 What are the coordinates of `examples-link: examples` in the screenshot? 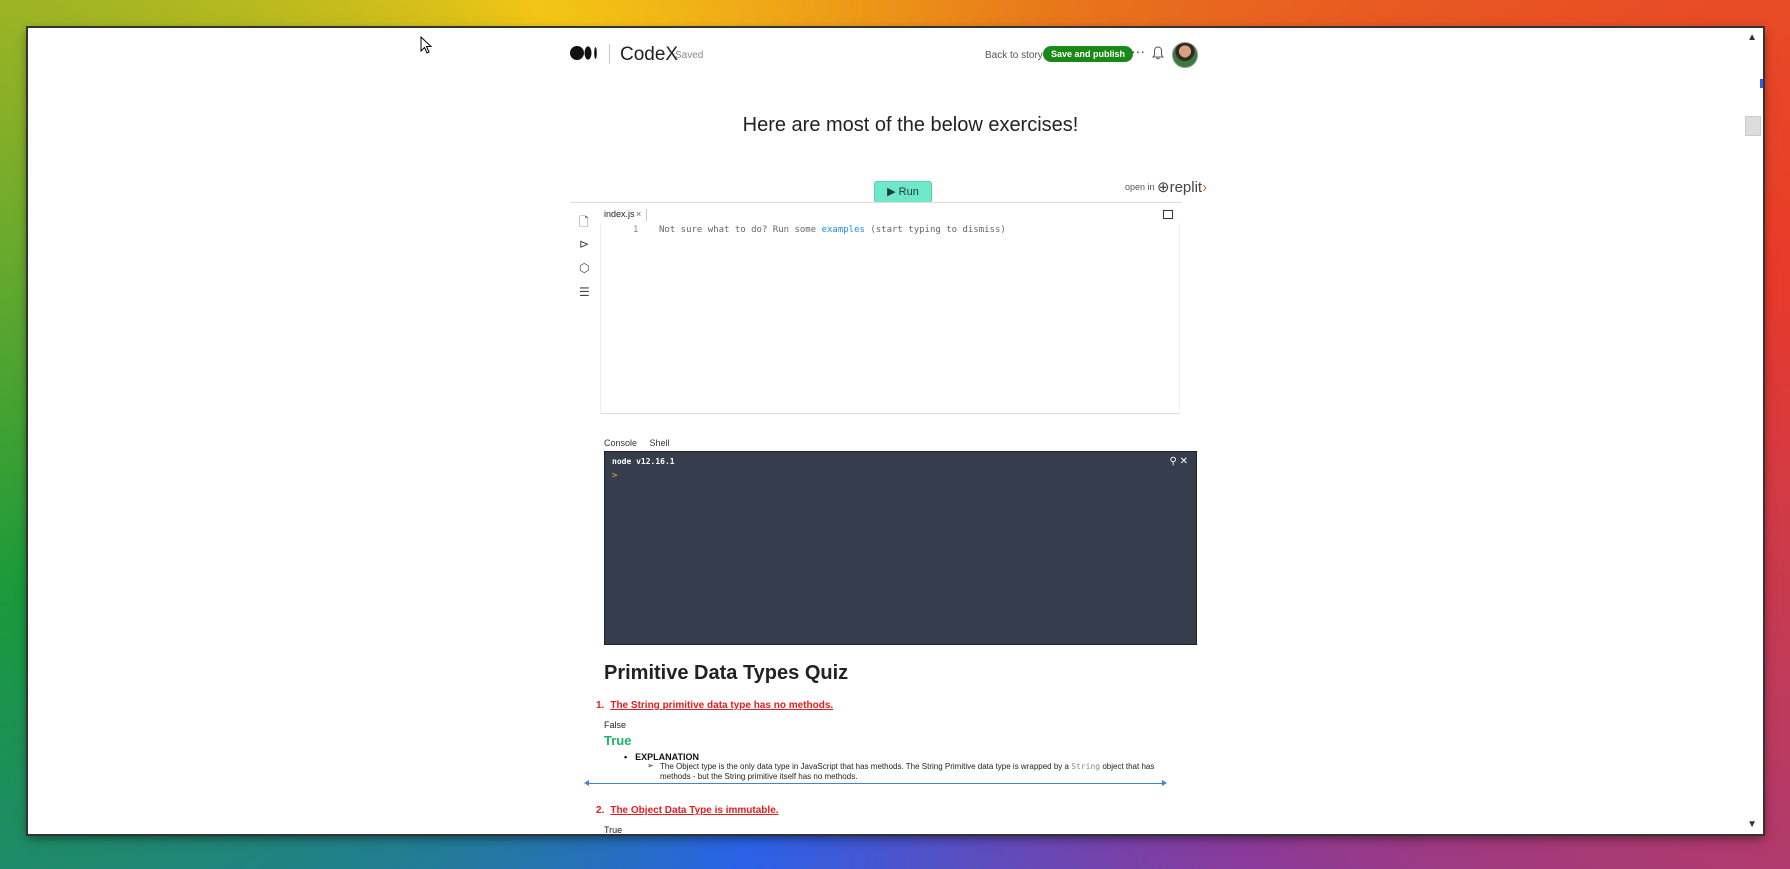 It's located at (843, 230).